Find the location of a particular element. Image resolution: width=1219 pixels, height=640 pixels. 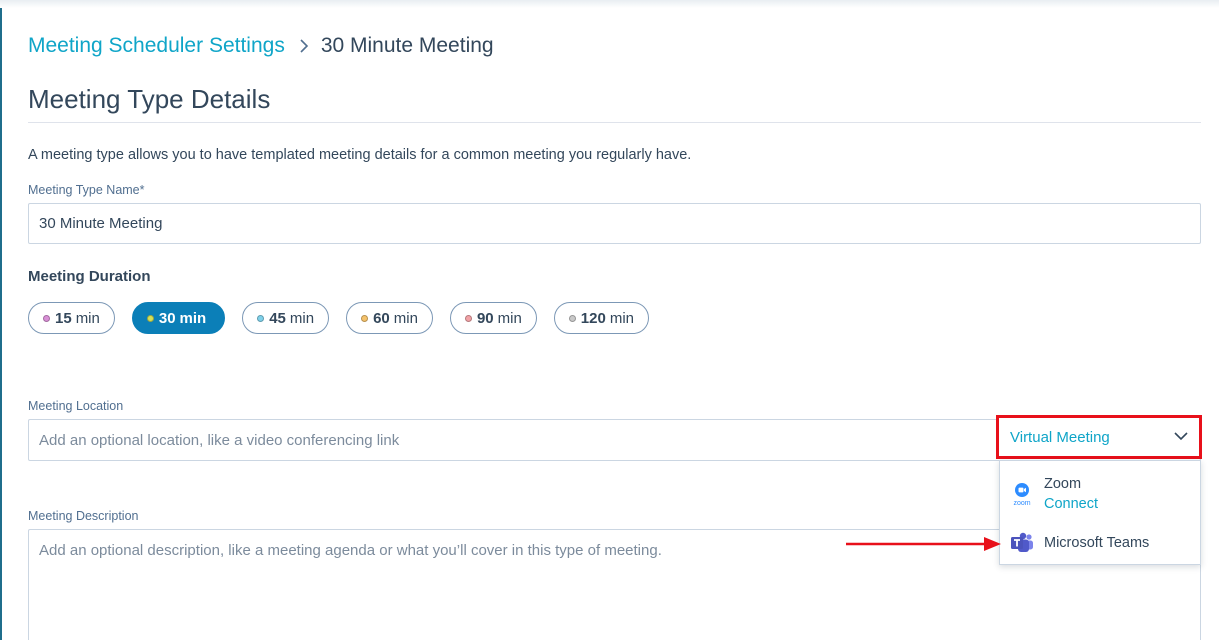

chevron-down-icon is located at coordinates (1181, 437).